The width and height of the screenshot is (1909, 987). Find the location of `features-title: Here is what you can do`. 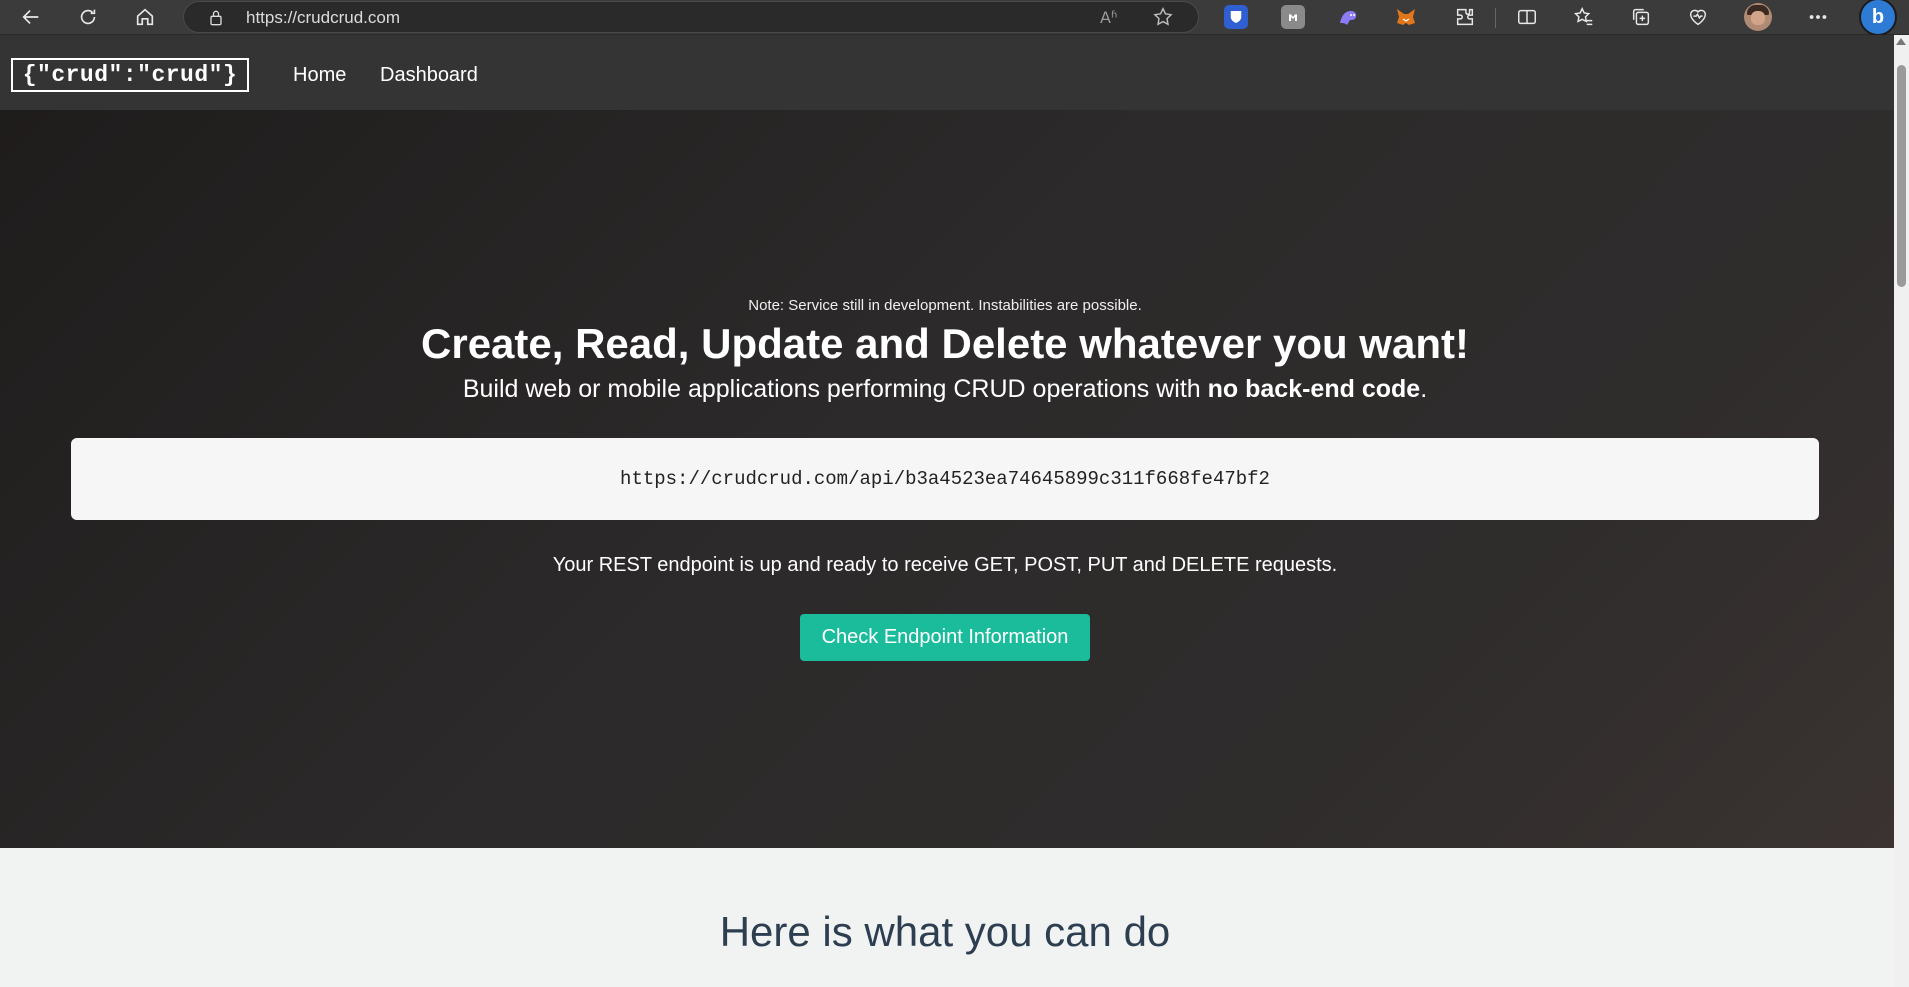

features-title: Here is what you can do is located at coordinates (945, 931).